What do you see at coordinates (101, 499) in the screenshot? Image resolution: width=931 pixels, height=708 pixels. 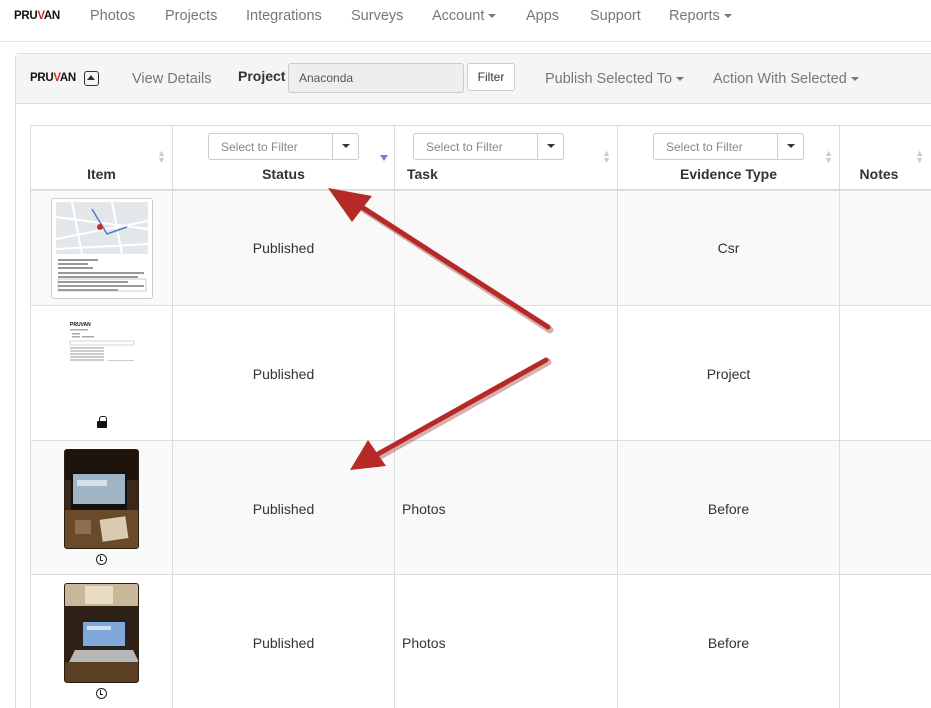 I see `desk-photo-thumbnail` at bounding box center [101, 499].